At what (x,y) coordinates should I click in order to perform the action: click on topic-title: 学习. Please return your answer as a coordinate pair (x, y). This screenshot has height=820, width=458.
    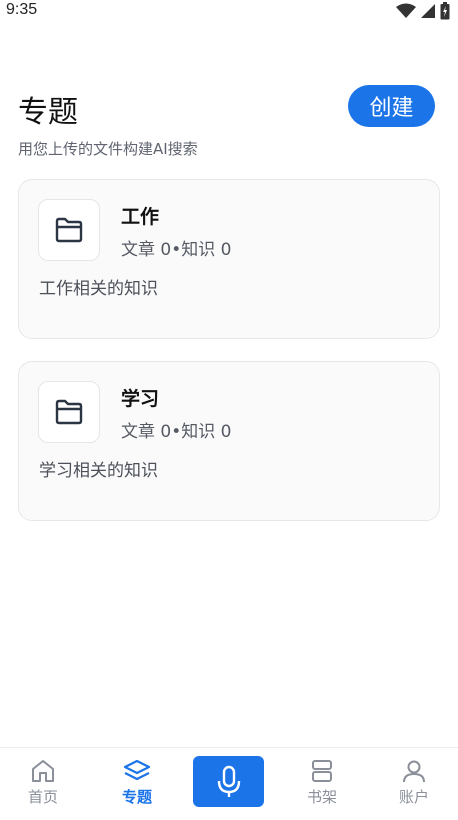
    Looking at the image, I should click on (140, 399).